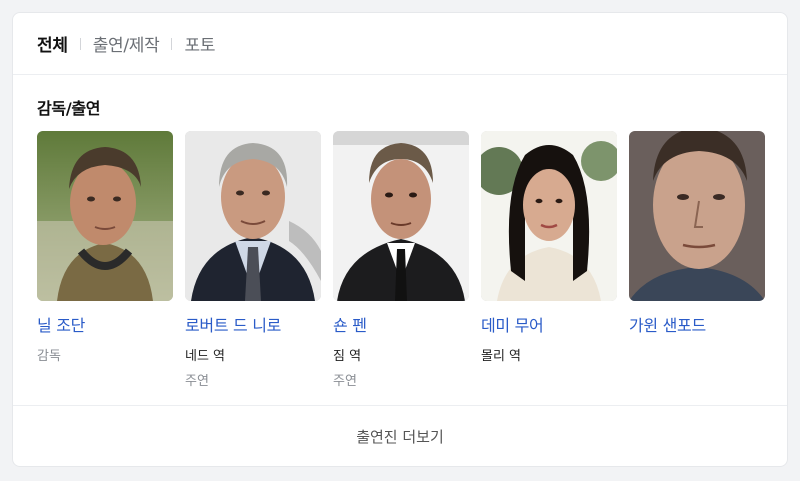  I want to click on person-card: 닐 조단 감독, so click(105, 260).